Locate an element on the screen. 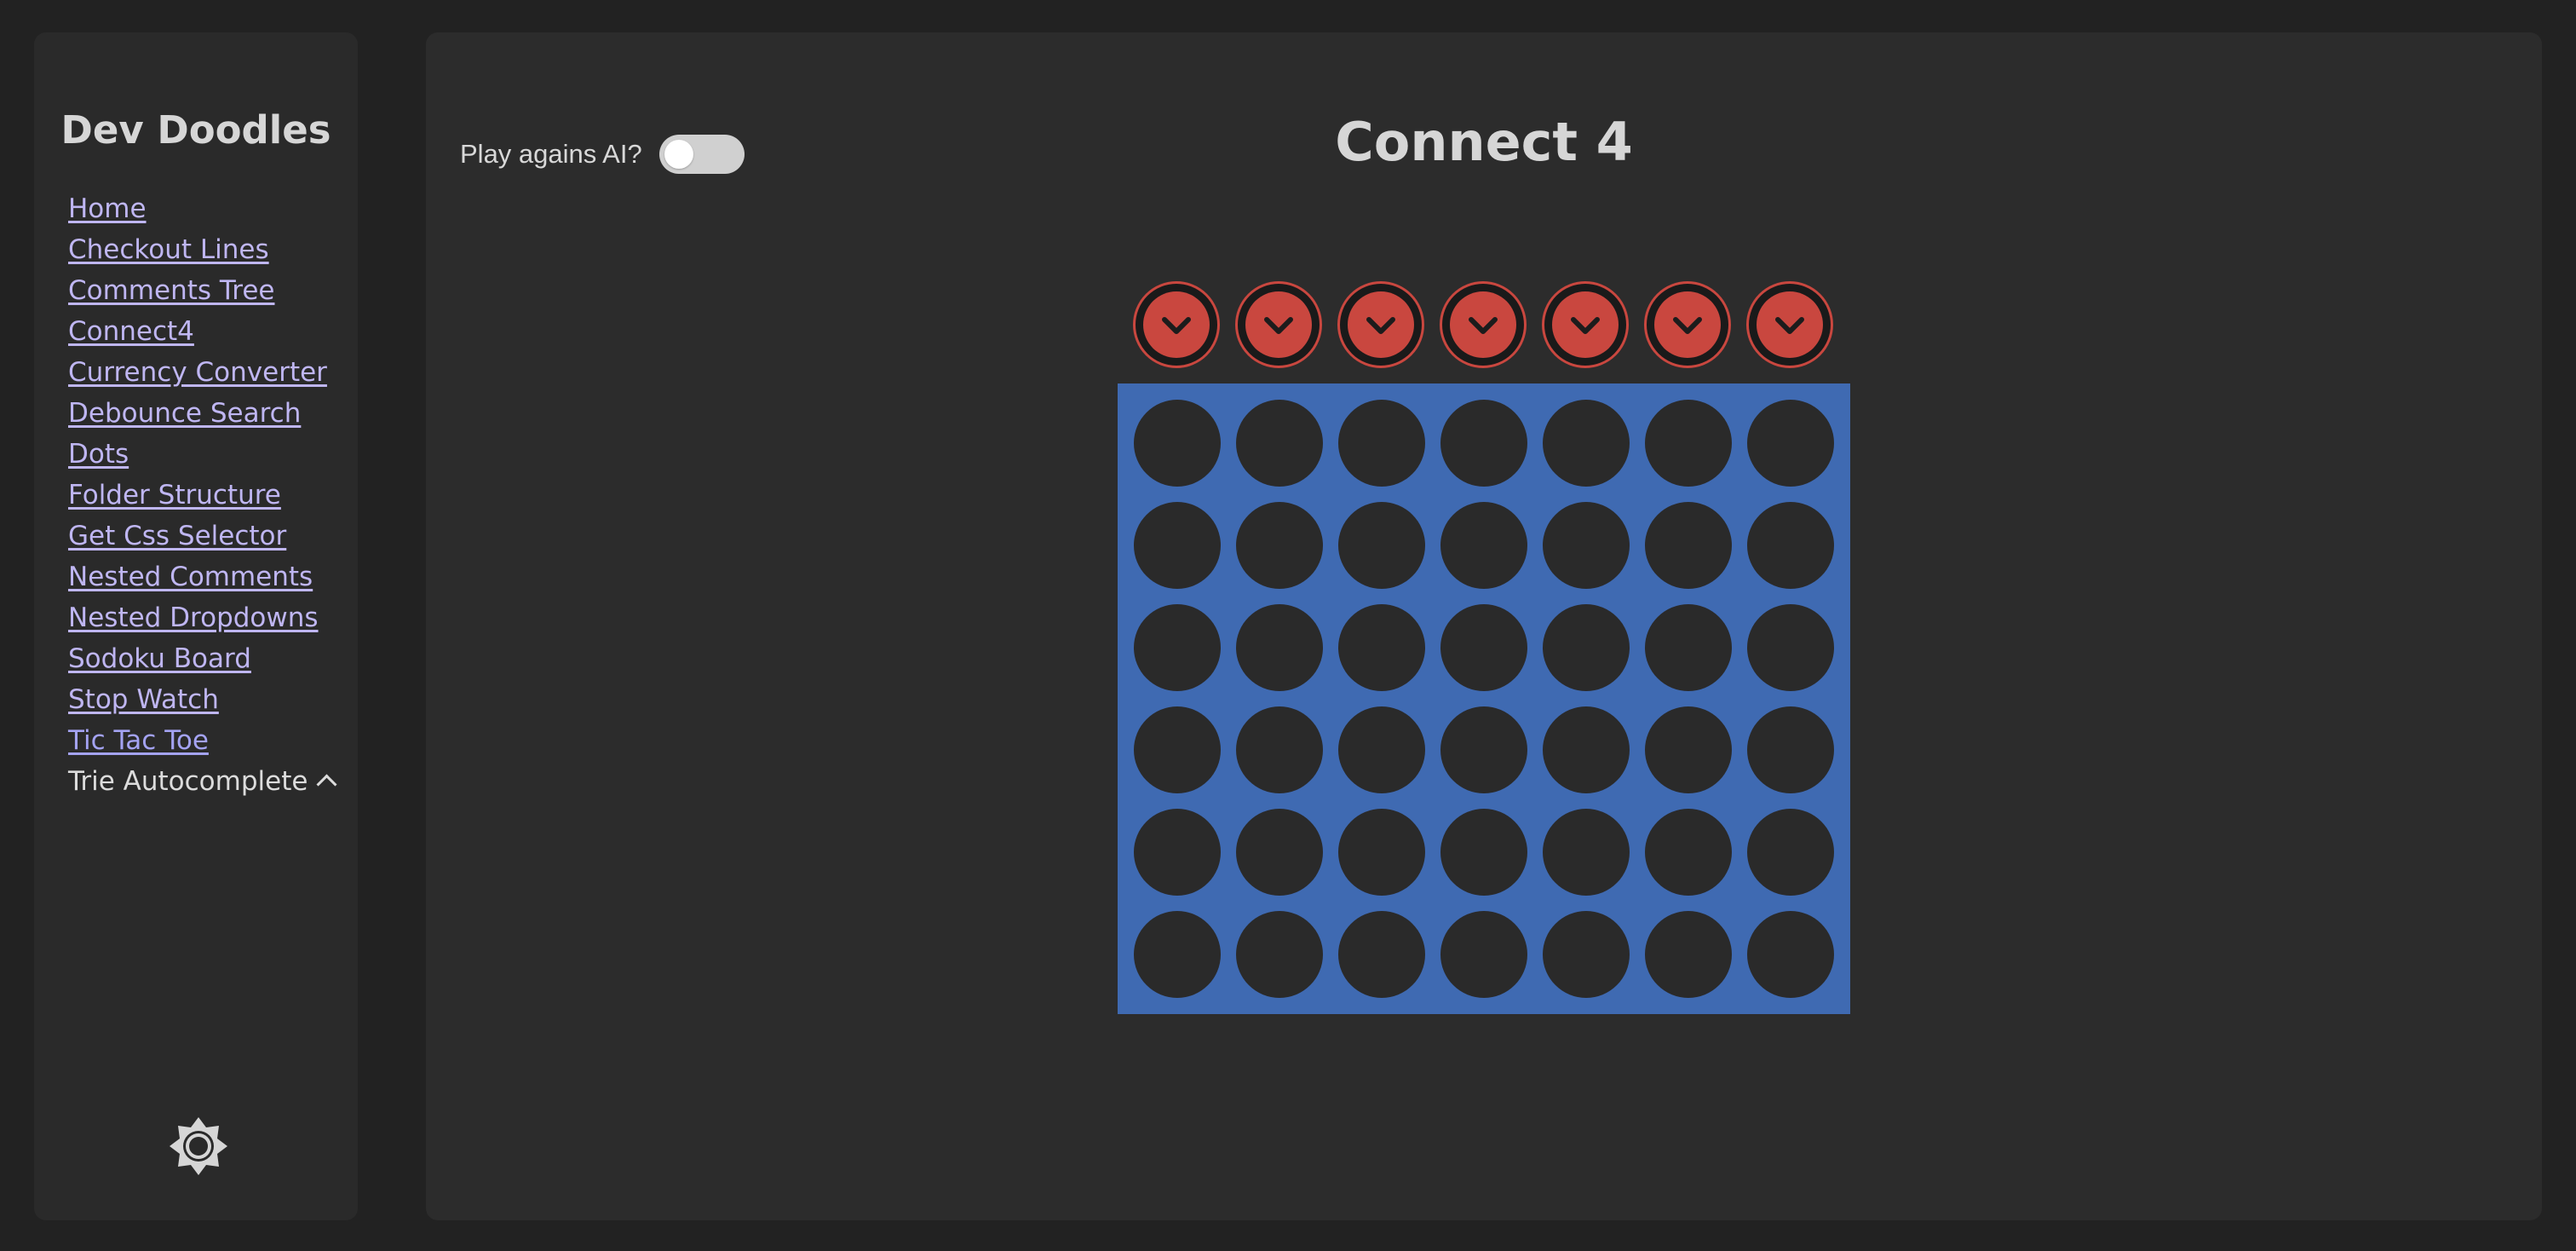  board-cell-r1-c3 is located at coordinates (1381, 444).